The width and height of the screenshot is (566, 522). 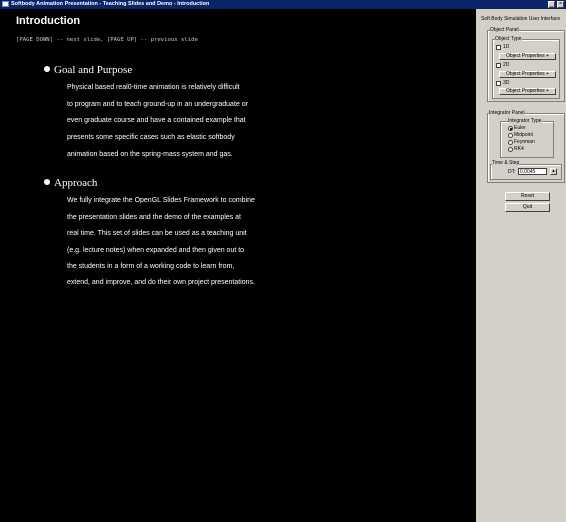 I want to click on dt-label: DT:, so click(x=512, y=172).